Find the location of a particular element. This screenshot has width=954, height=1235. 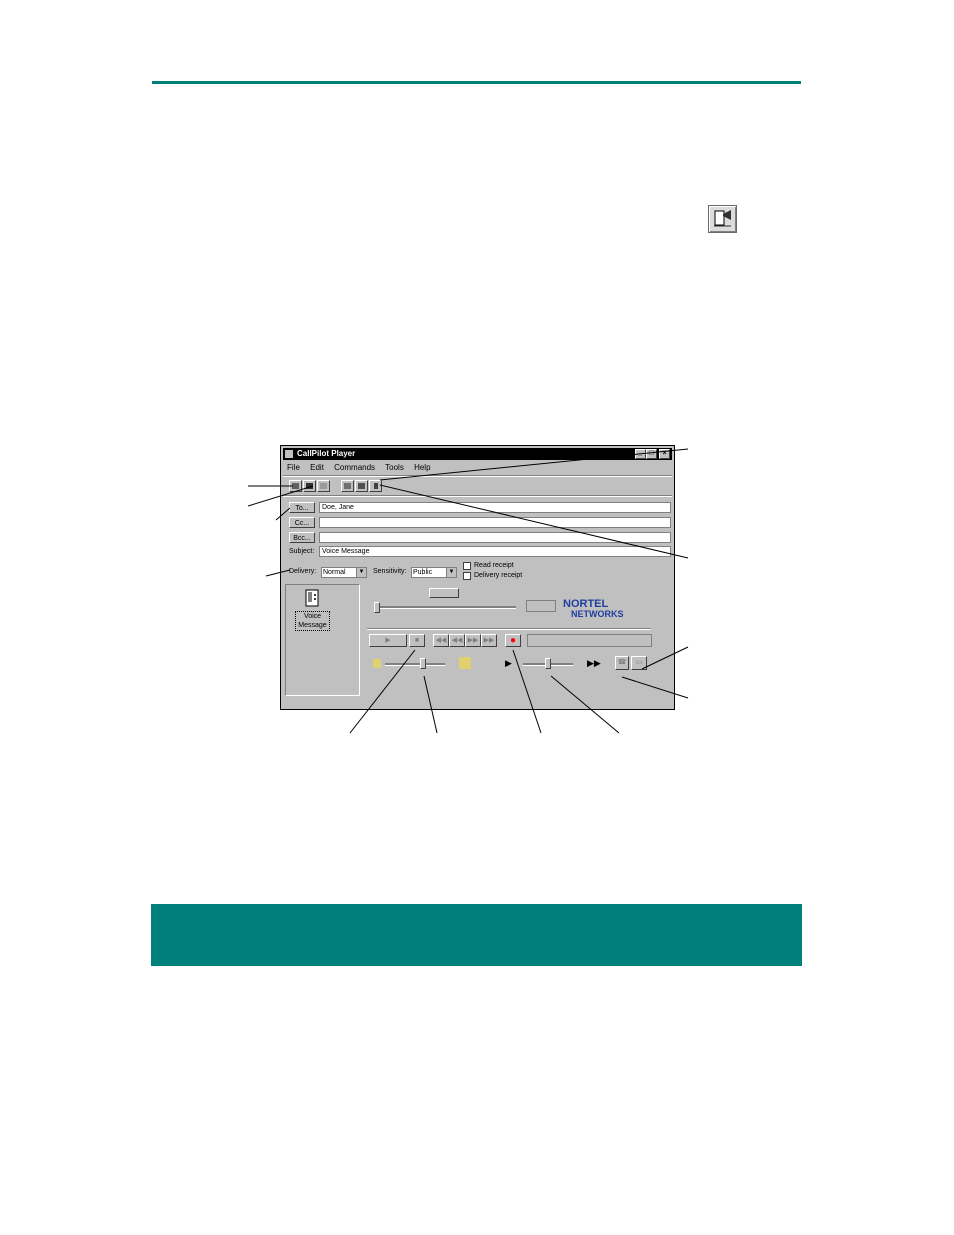

footer-banner is located at coordinates (476, 935).